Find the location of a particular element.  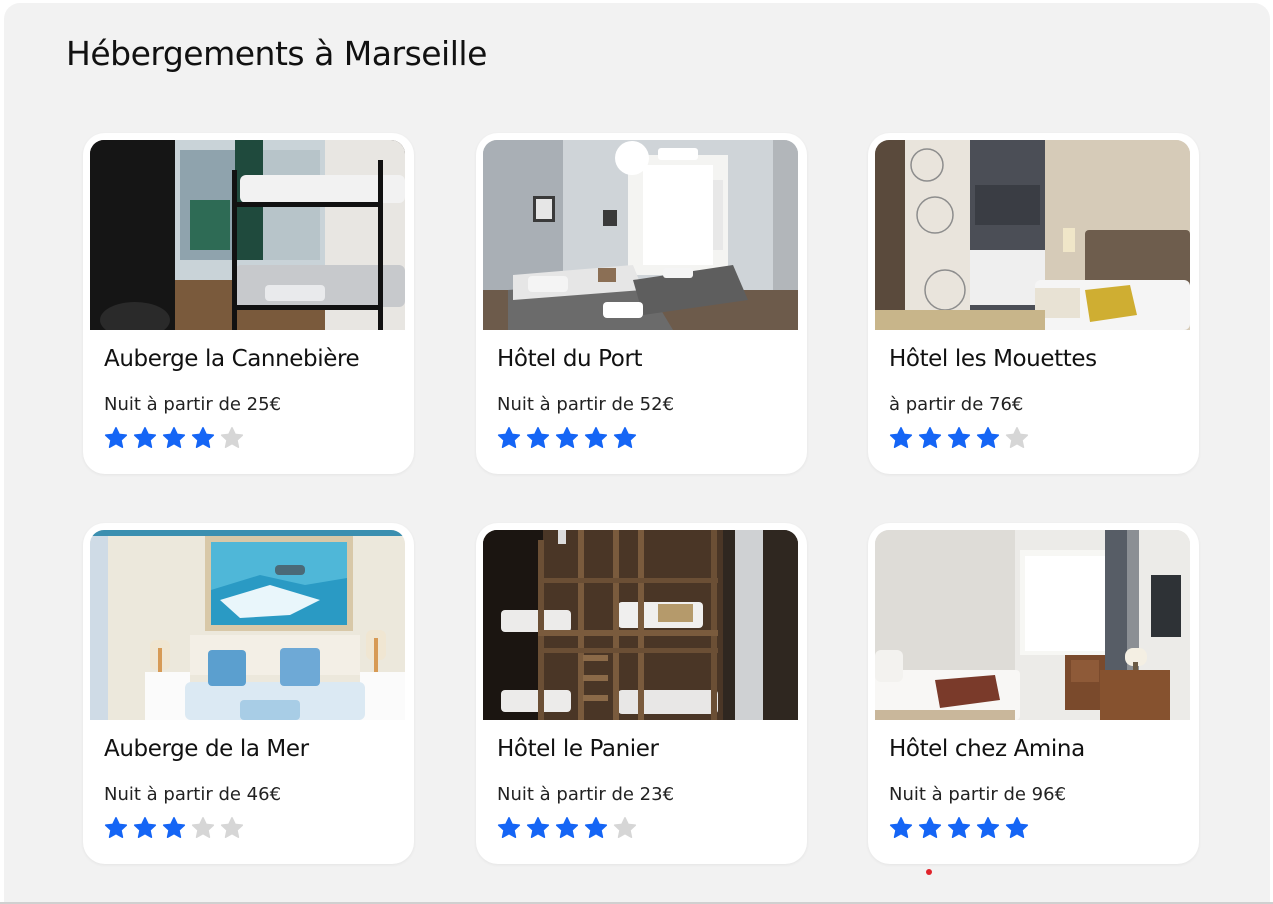

listing-photo-twin-room is located at coordinates (640, 235).